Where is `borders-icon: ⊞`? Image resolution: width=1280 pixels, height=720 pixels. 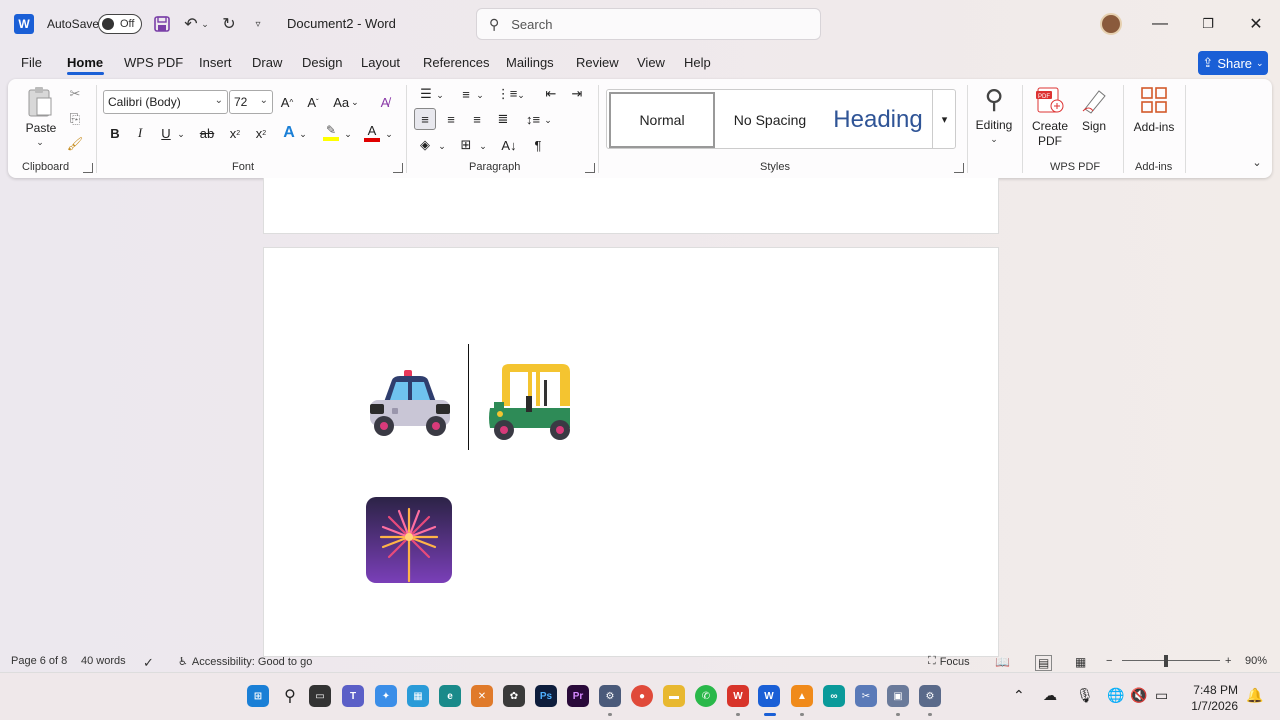 borders-icon: ⊞ is located at coordinates (466, 145).